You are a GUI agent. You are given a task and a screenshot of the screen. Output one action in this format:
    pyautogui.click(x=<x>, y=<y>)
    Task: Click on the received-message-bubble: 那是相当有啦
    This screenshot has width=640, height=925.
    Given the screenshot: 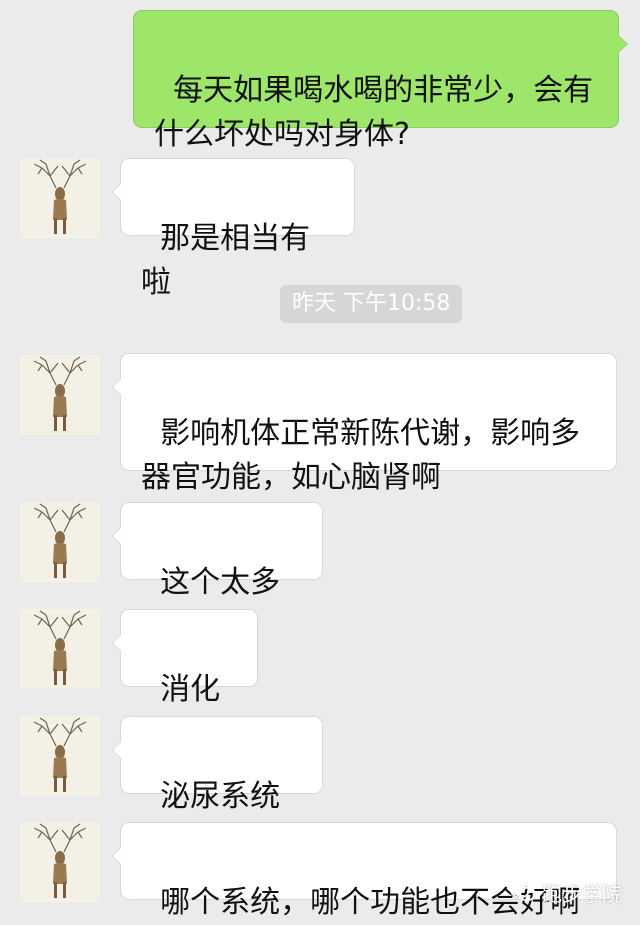 What is the action you would take?
    pyautogui.click(x=233, y=229)
    